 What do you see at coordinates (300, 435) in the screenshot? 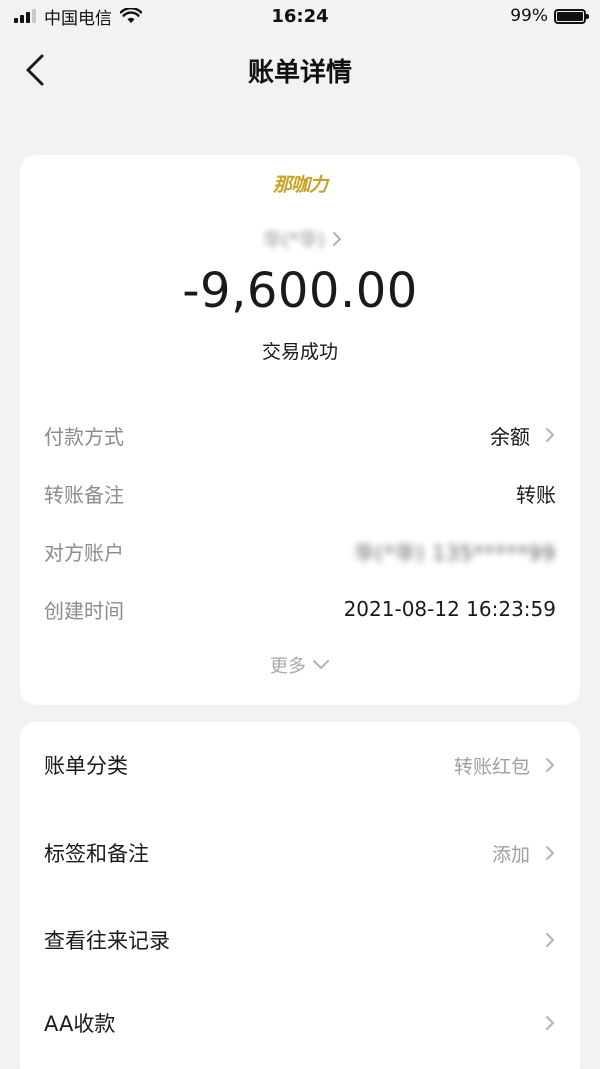
I see `detail-row-payment-method: 付款方式 余额` at bounding box center [300, 435].